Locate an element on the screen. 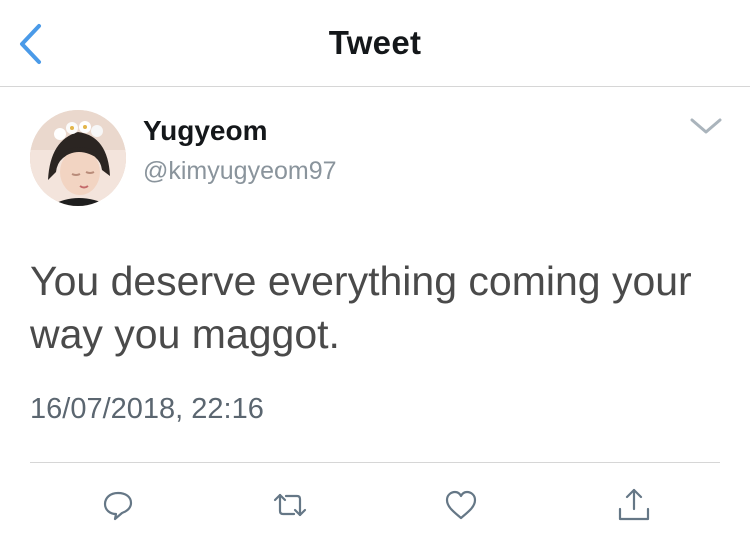 Image resolution: width=750 pixels, height=548 pixels. action-bar is located at coordinates (375, 505).